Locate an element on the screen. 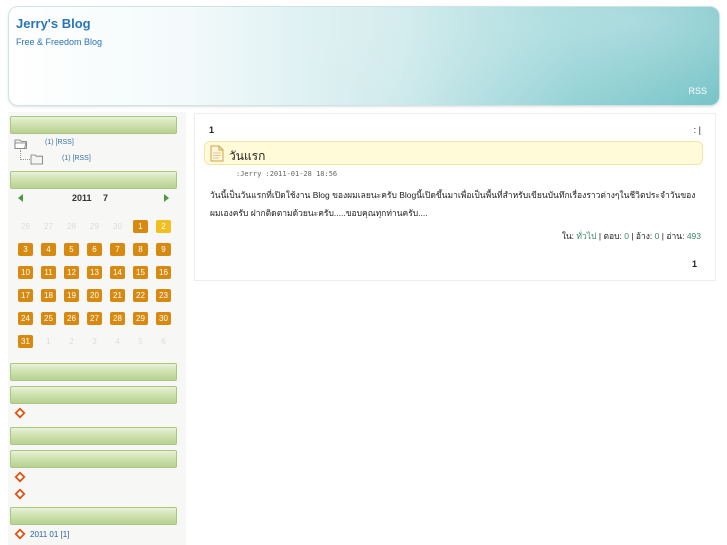  calendar-day-outside: 27 is located at coordinates (48, 226).